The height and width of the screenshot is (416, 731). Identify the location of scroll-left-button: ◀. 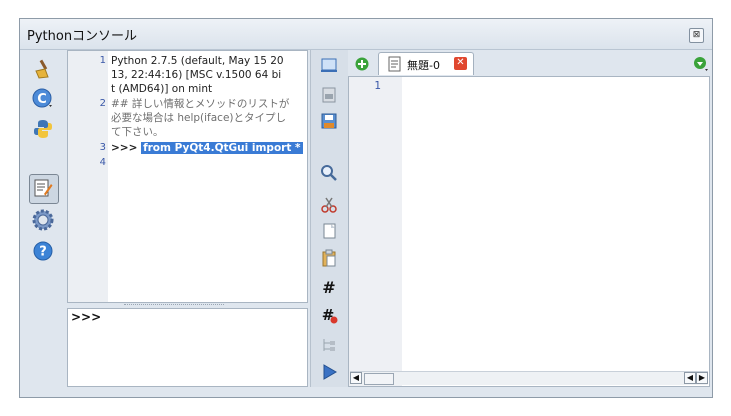
(356, 378).